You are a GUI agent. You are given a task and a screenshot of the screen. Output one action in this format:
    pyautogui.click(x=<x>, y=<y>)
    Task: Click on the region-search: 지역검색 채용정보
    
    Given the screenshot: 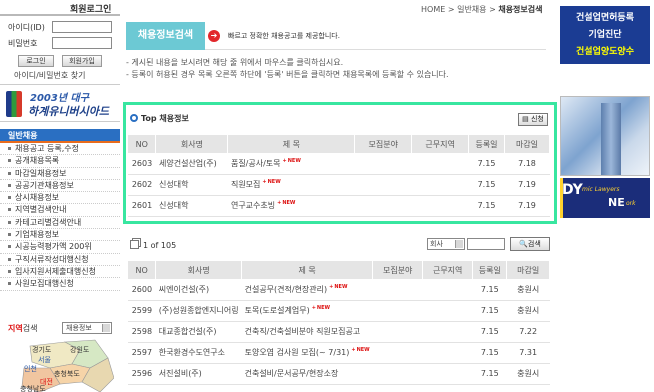 What is the action you would take?
    pyautogui.click(x=60, y=328)
    